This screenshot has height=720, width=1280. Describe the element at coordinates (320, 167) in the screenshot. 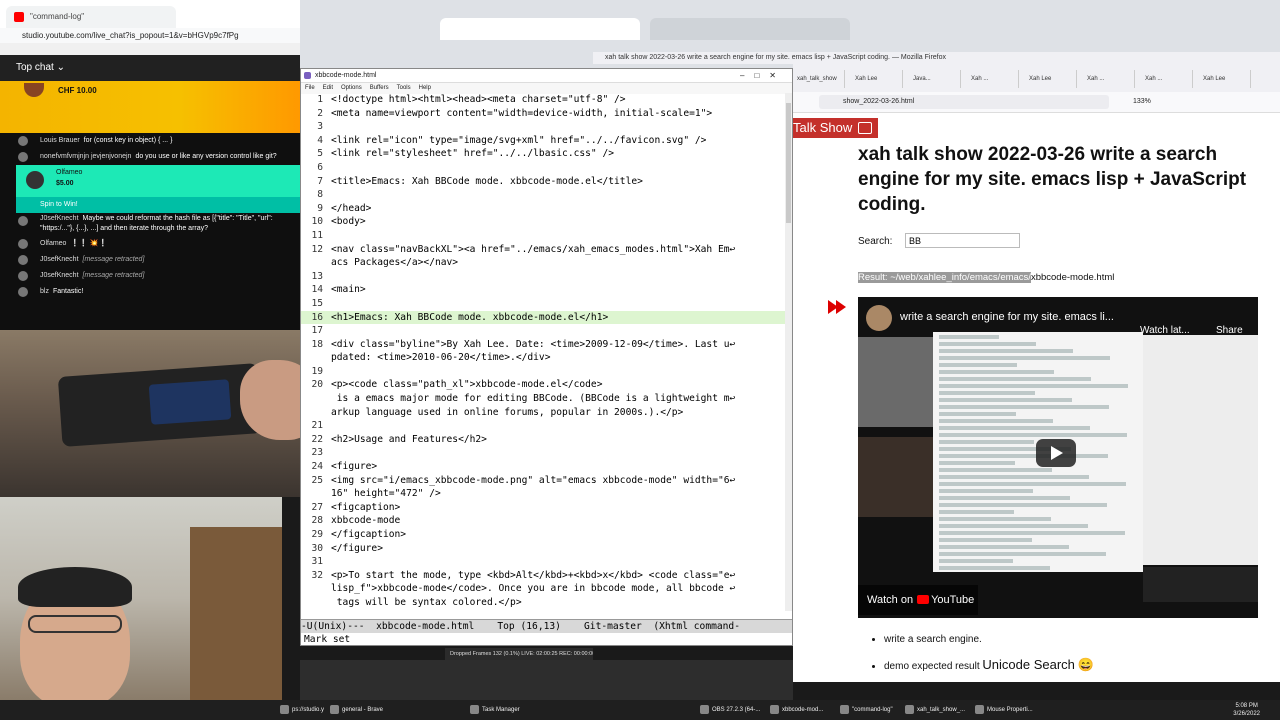

I see `line-number: 6` at that location.